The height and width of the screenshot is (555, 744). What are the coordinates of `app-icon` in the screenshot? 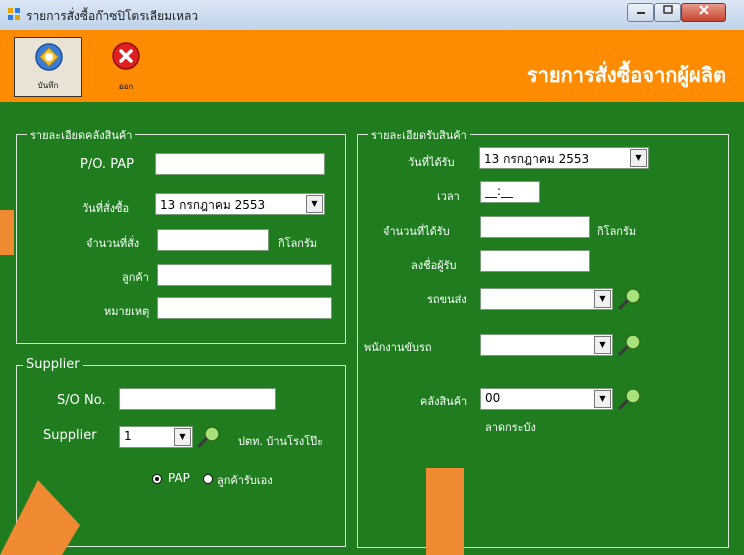 It's located at (14, 14).